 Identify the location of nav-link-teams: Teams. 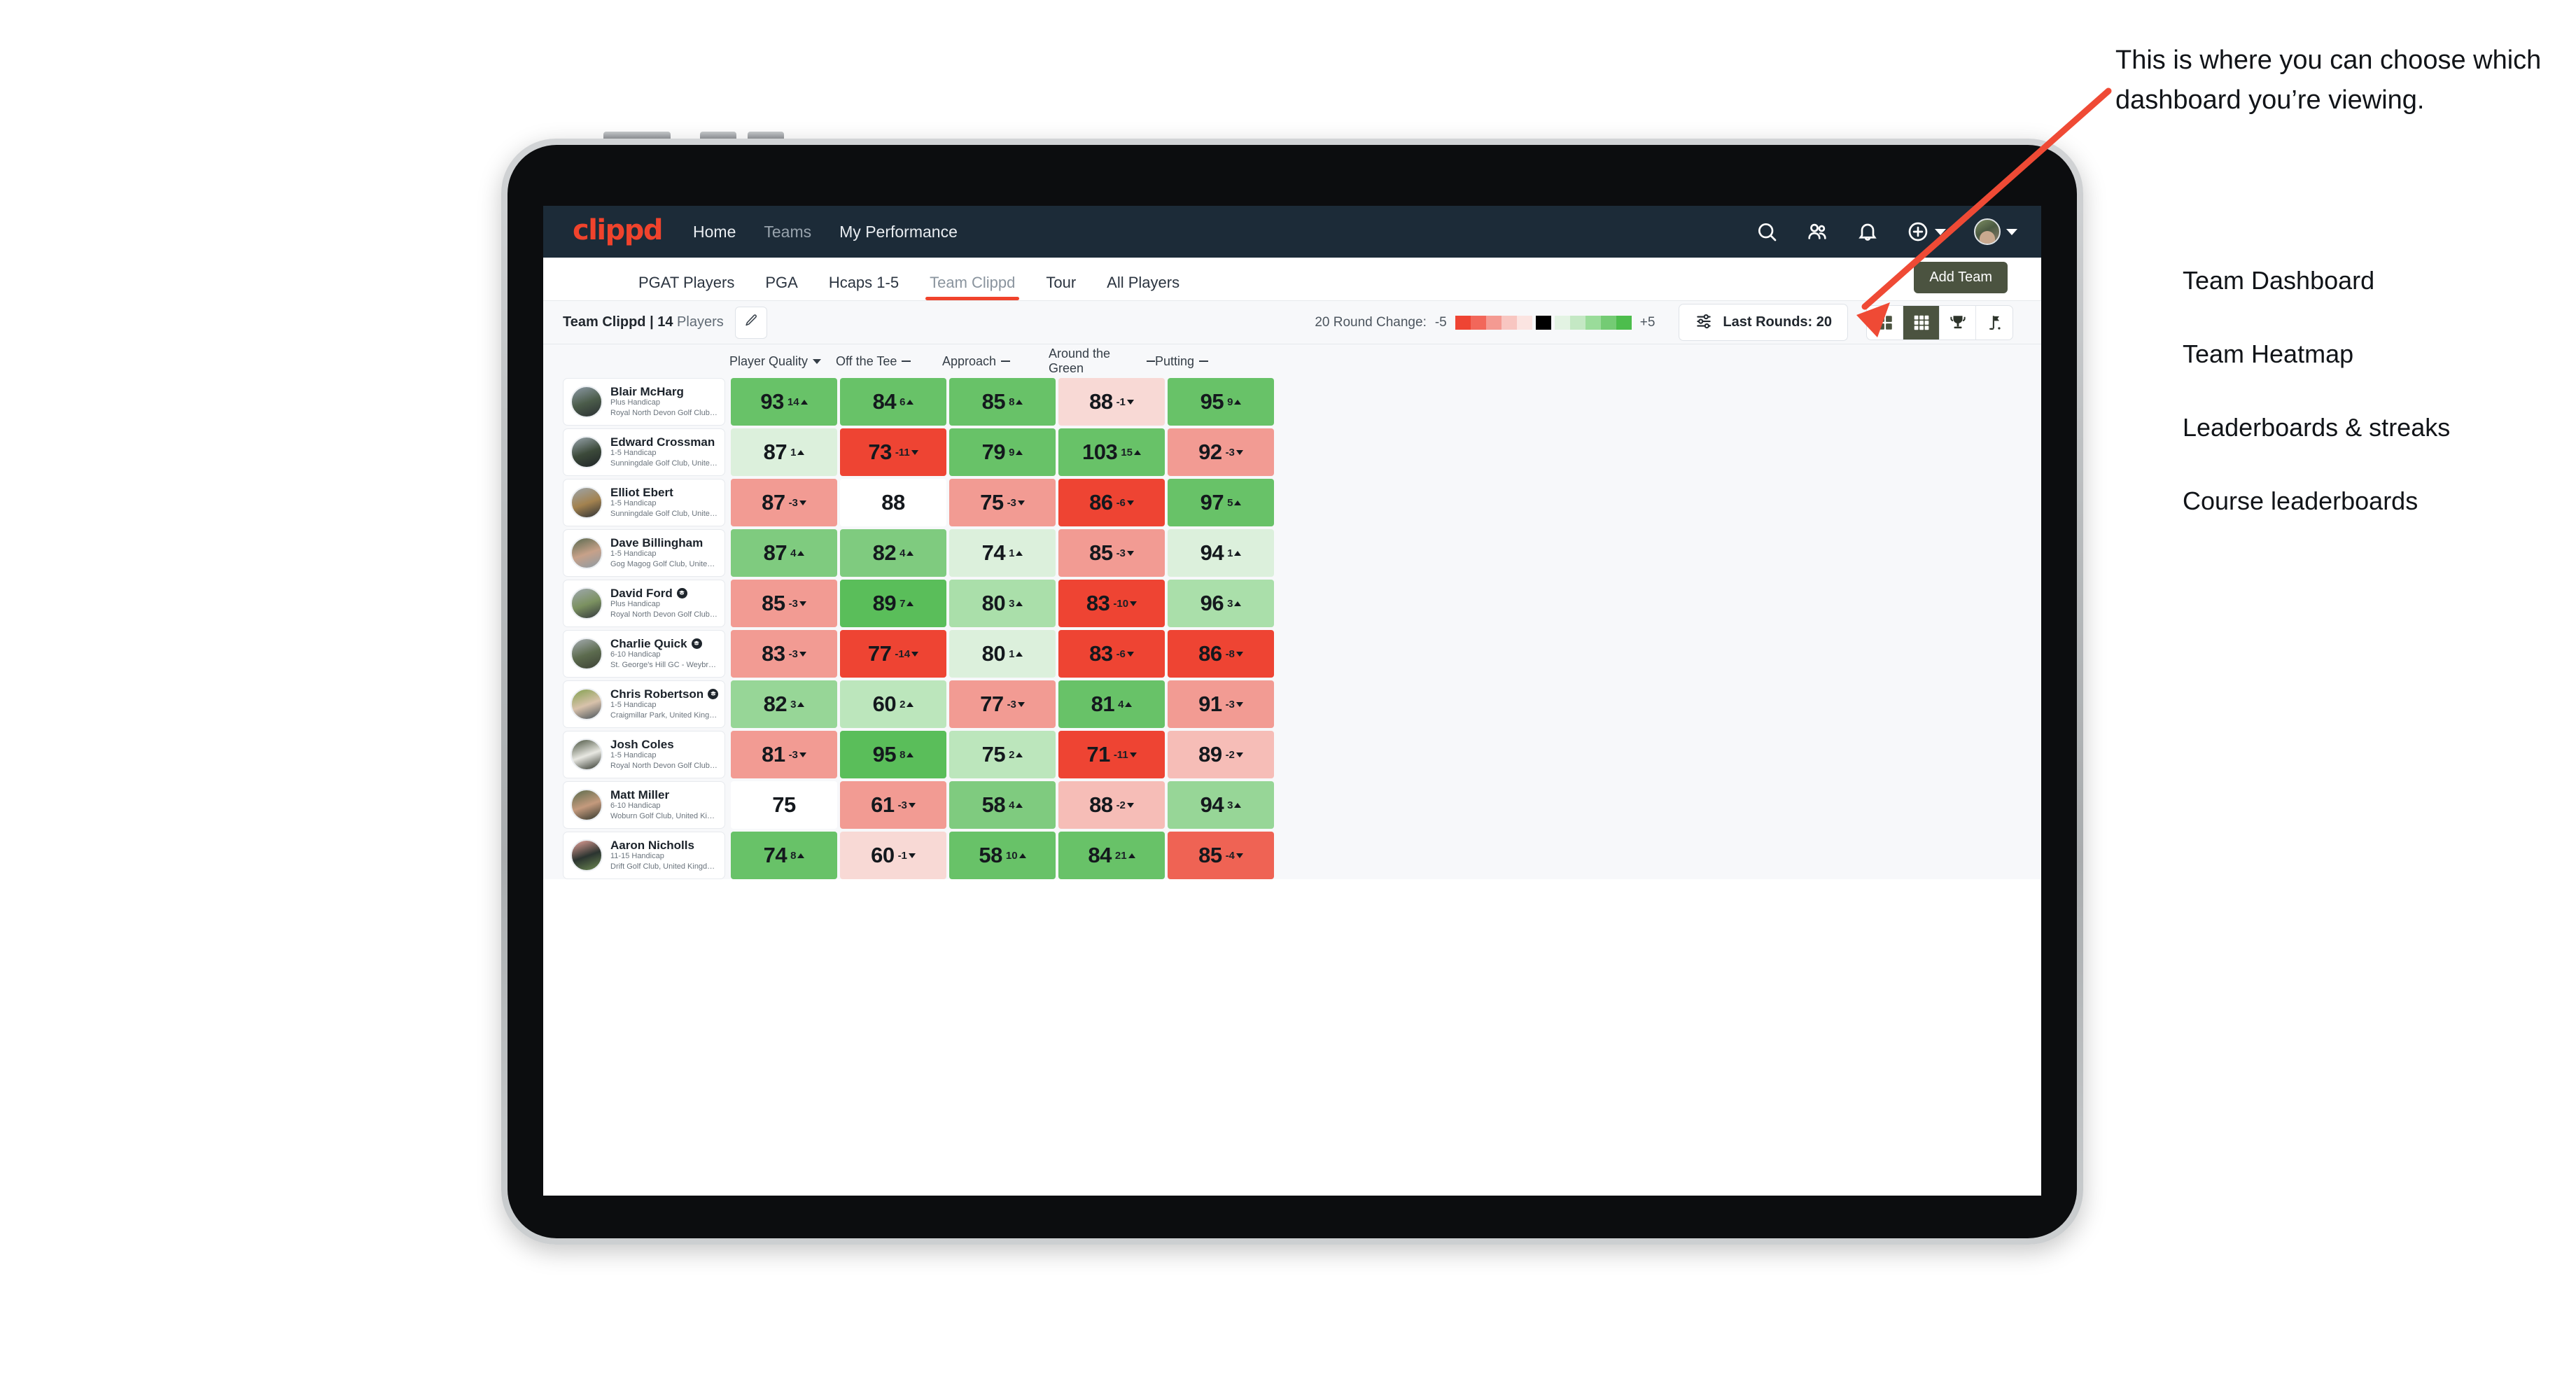
(787, 232).